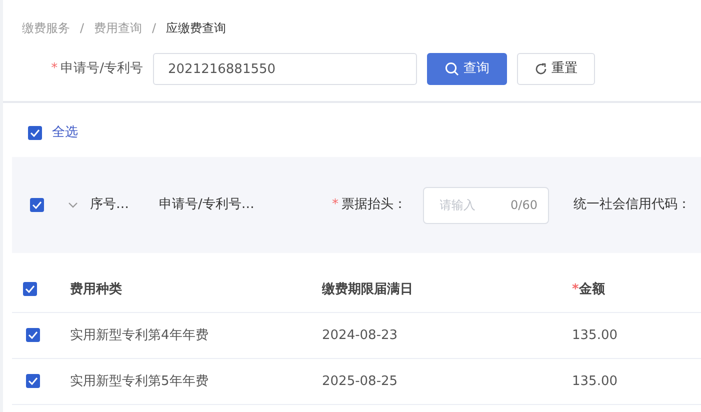  What do you see at coordinates (360, 335) in the screenshot?
I see `table-cell: 2024-08-23` at bounding box center [360, 335].